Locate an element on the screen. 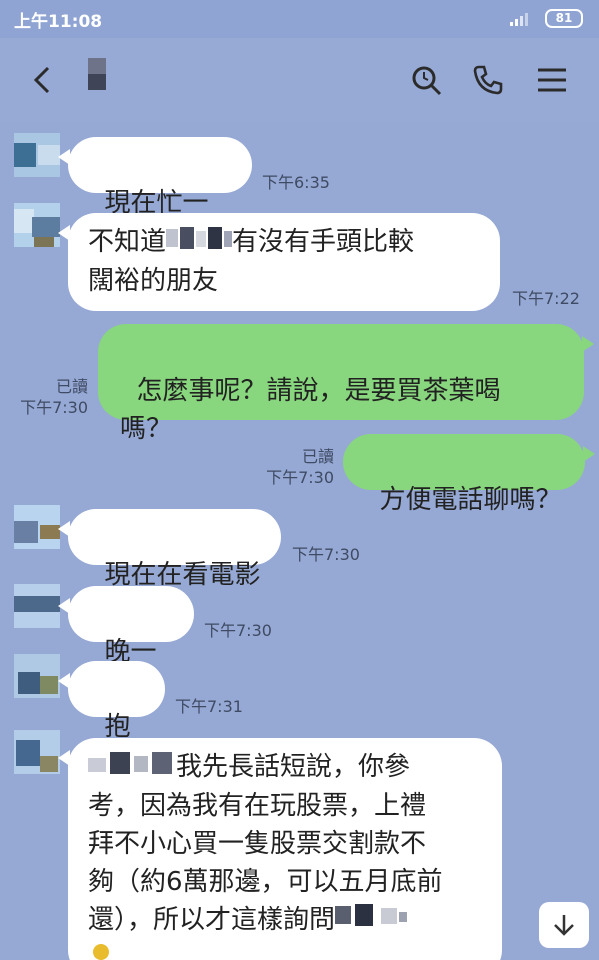  message-text: 方便電話聊嗎？ is located at coordinates (470, 500).